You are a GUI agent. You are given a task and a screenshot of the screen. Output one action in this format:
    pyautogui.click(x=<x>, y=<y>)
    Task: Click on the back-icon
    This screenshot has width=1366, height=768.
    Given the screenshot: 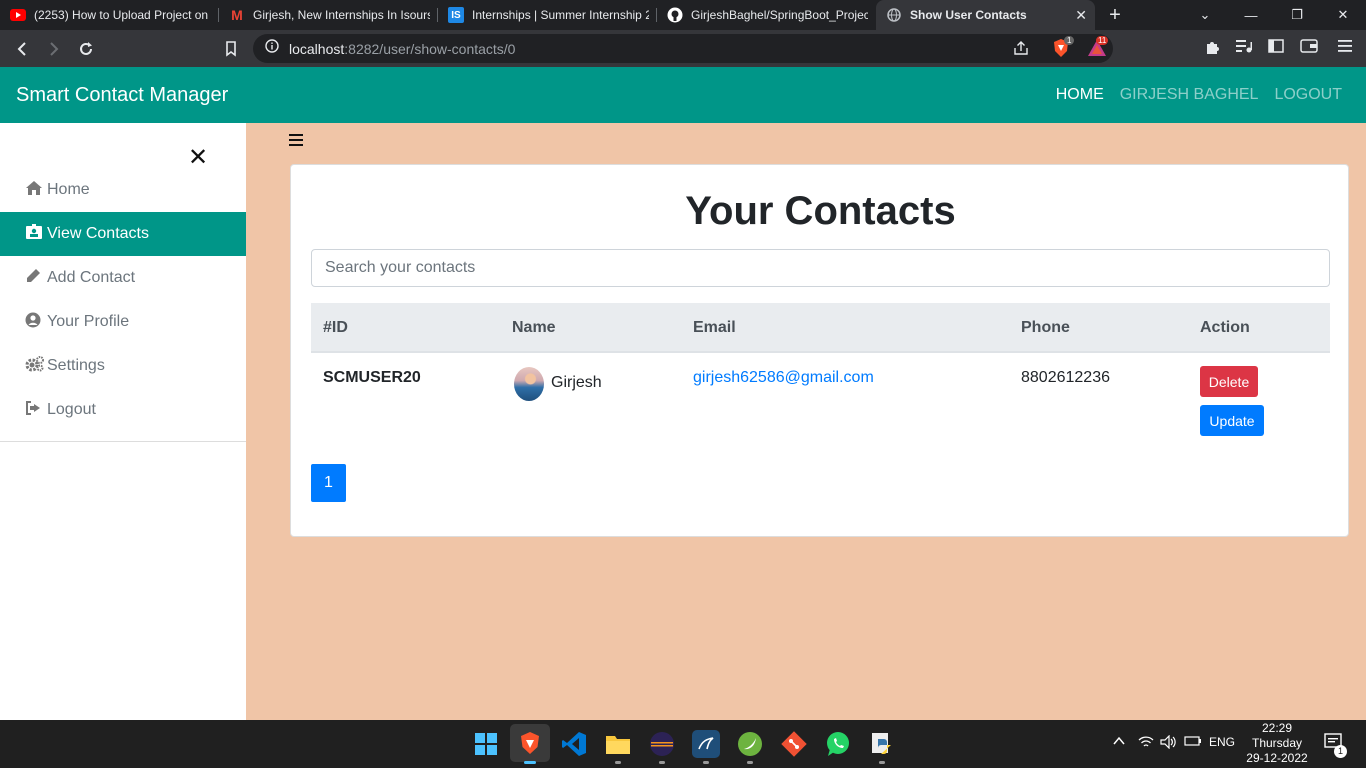 What is the action you would take?
    pyautogui.click(x=22, y=49)
    